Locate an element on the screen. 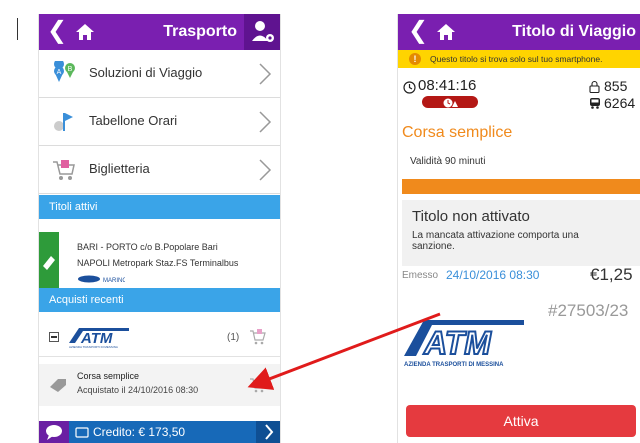 The height and width of the screenshot is (443, 640). collapse-icon is located at coordinates (54, 337).